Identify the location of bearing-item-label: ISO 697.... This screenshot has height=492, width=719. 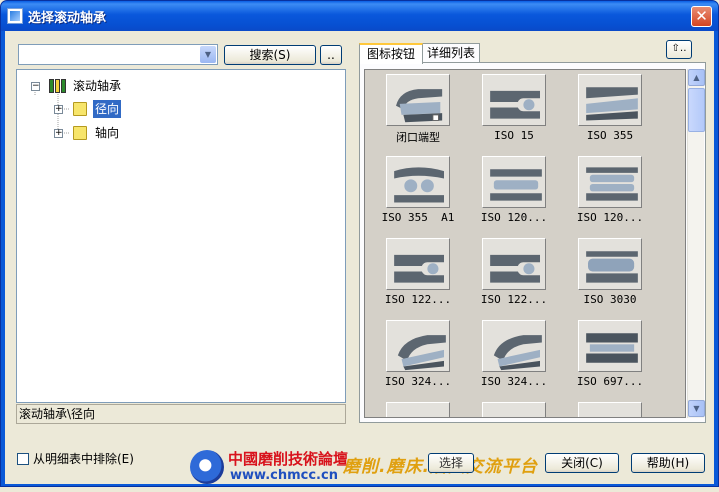
(610, 381).